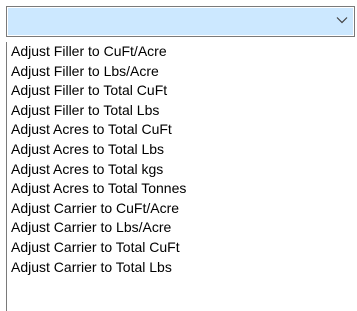 This screenshot has width=357, height=311. I want to click on chevron-down-icon, so click(342, 20).